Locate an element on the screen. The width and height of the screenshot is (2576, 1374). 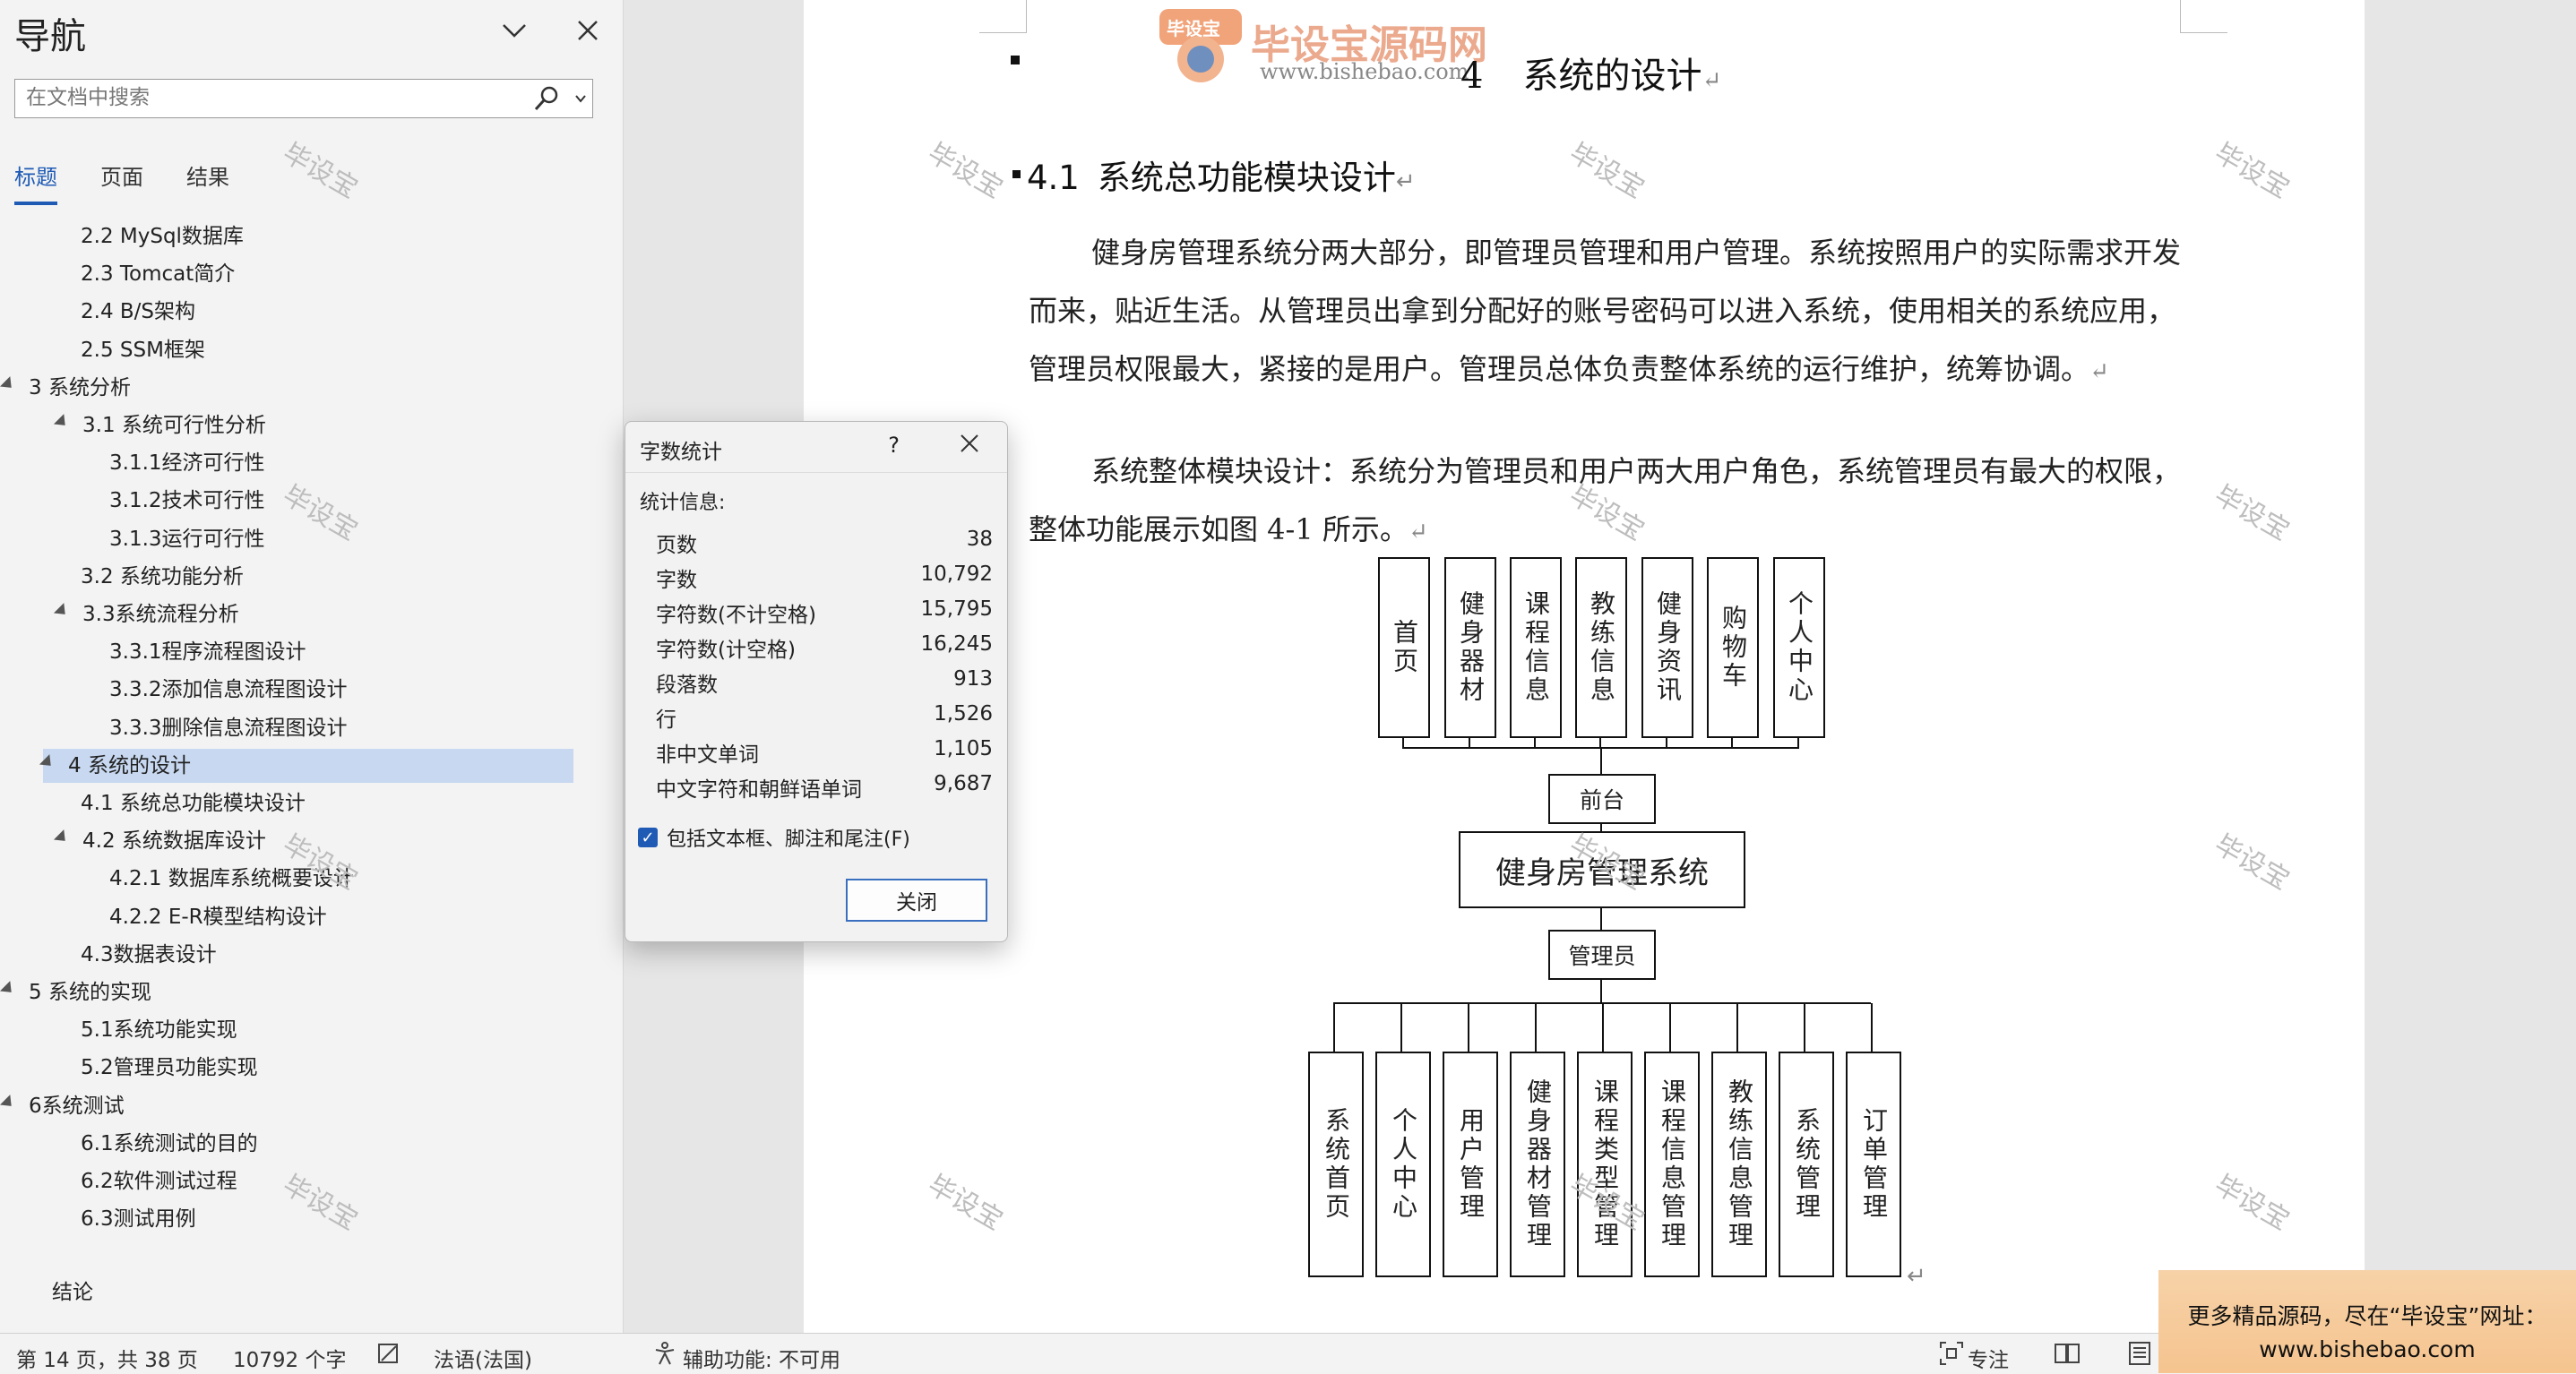
nav-heading-item: 2.3 Tomcat简介 is located at coordinates (327, 274).